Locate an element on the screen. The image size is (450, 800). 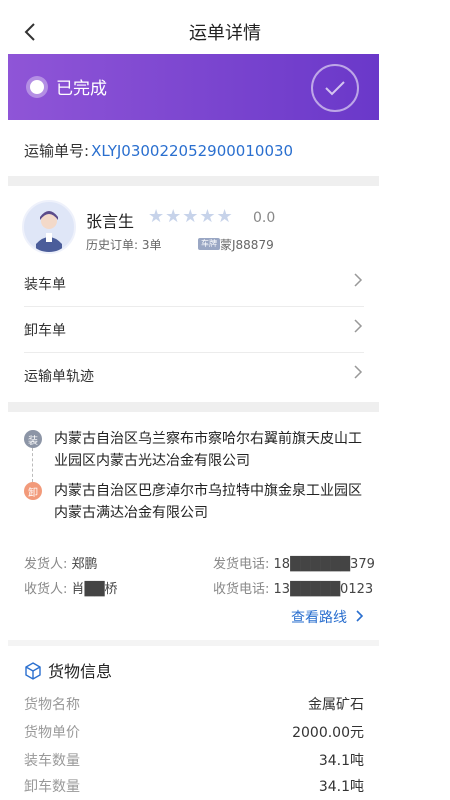
driver-name: 张言生 is located at coordinates (110, 221).